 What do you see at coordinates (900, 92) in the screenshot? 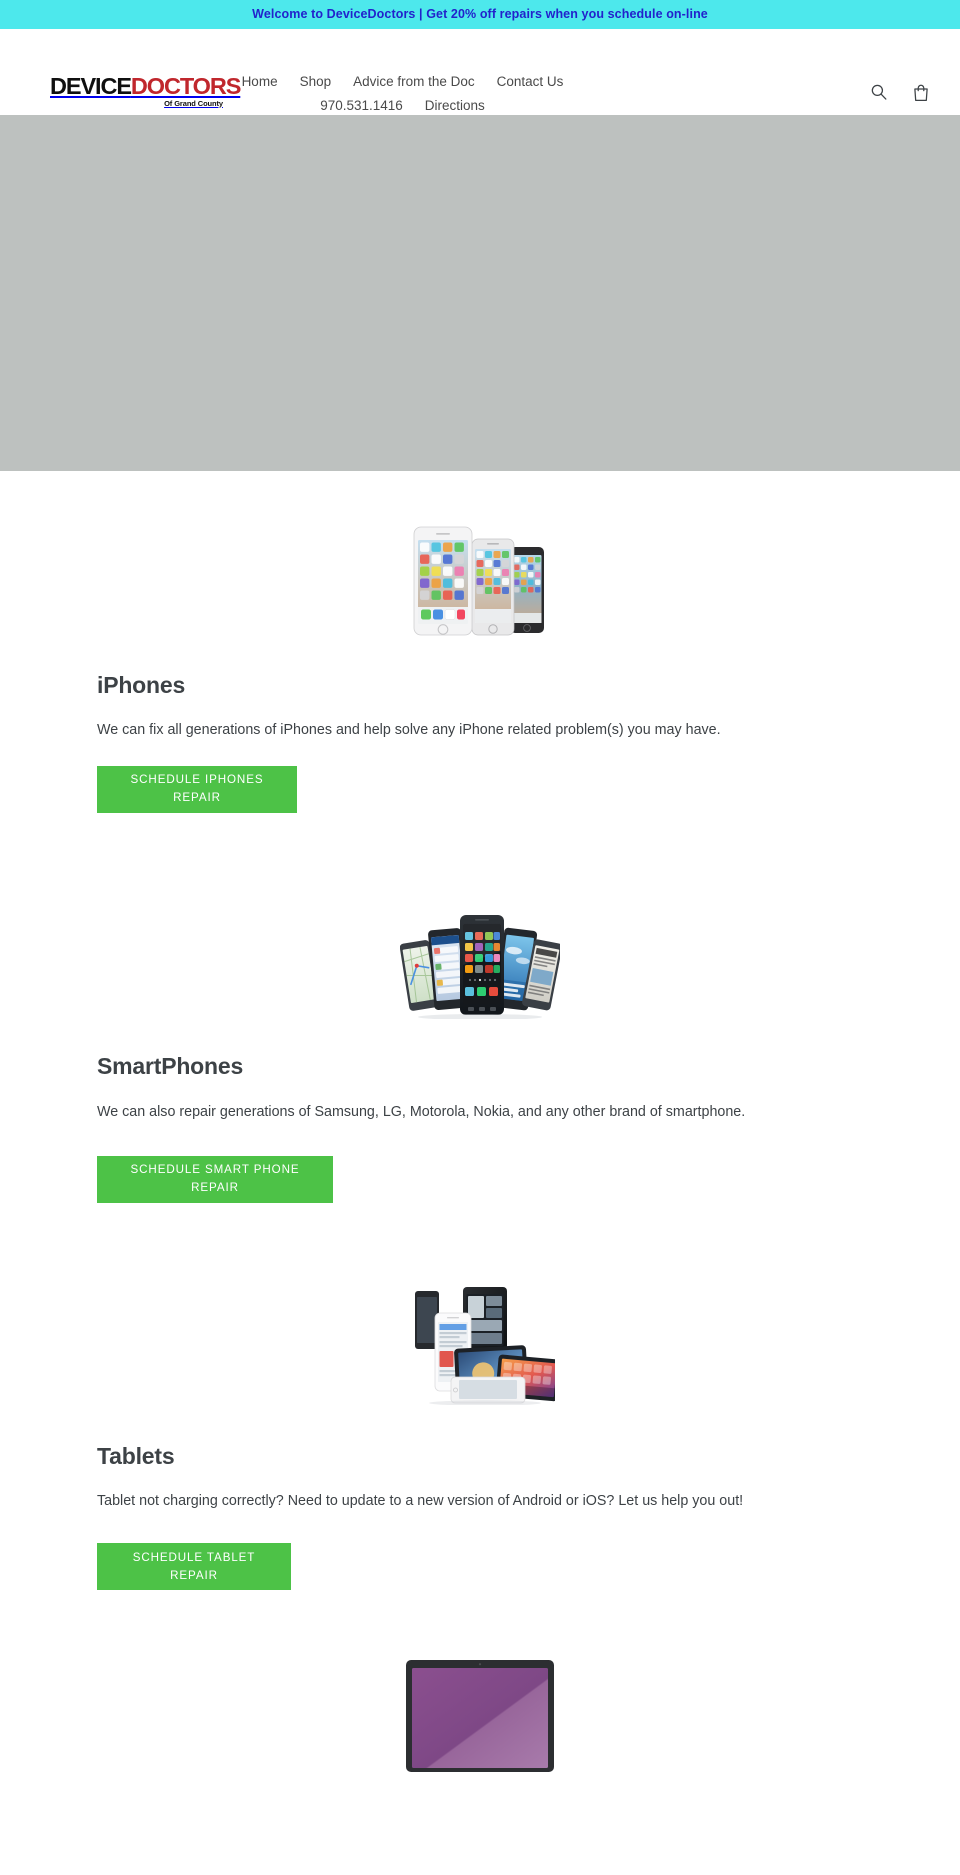
I see `header-icon-group` at bounding box center [900, 92].